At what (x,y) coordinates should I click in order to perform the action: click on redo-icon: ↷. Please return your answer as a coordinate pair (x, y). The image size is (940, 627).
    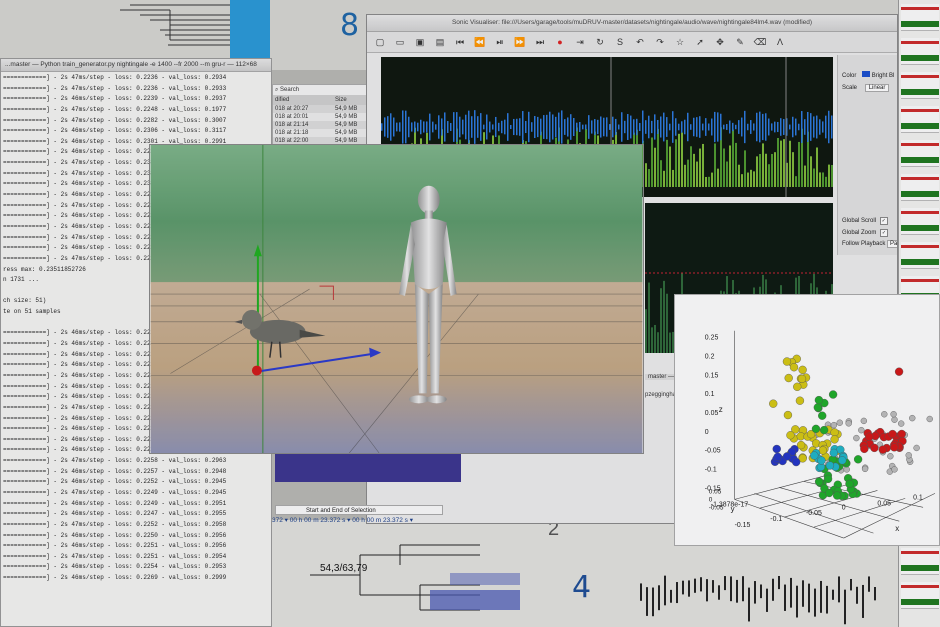
    Looking at the image, I should click on (660, 42).